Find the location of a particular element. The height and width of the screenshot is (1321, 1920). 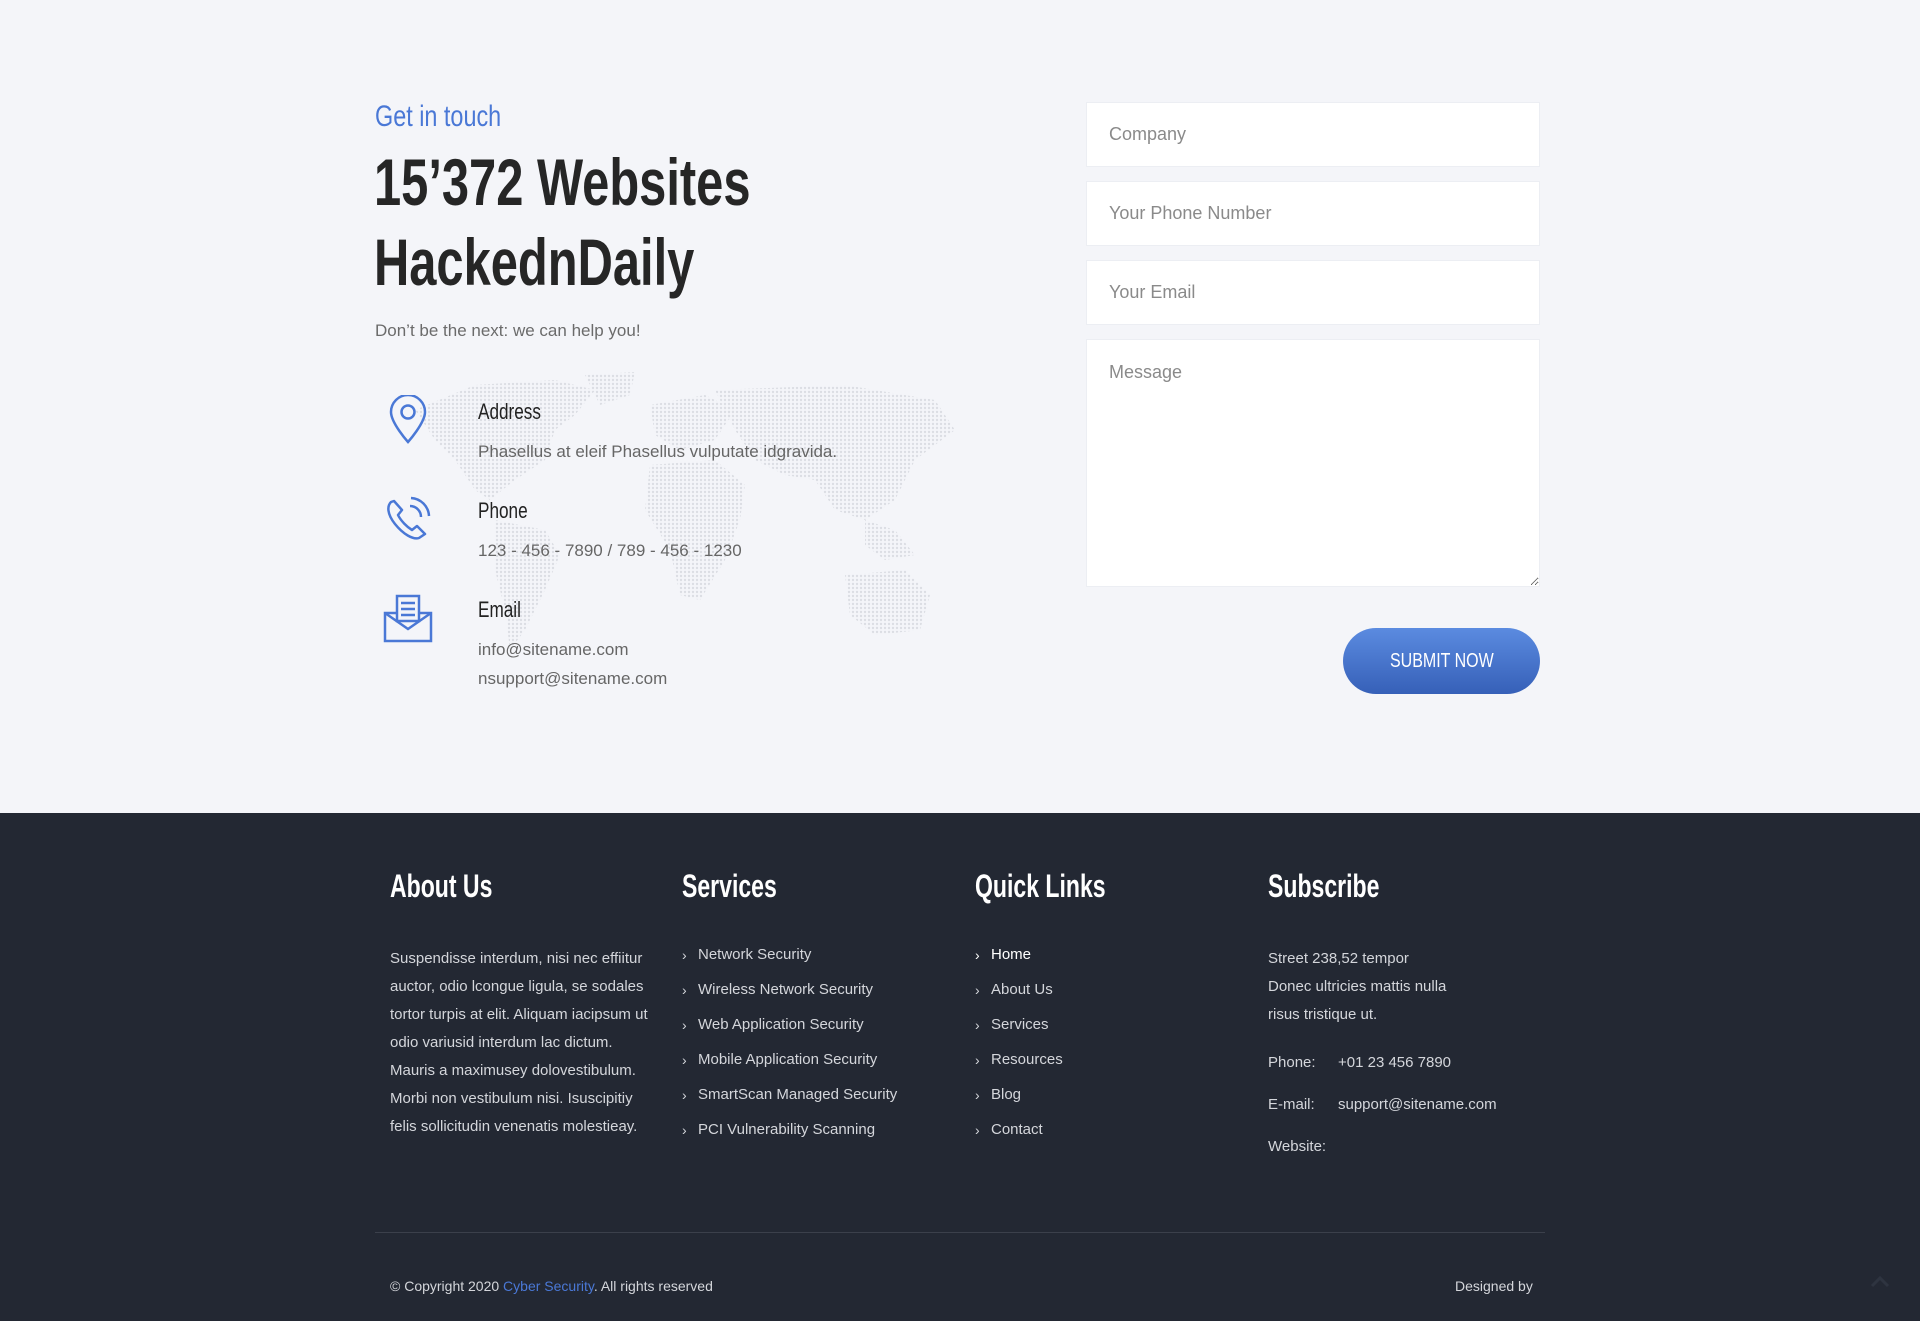

message-textarea is located at coordinates (1313, 463).